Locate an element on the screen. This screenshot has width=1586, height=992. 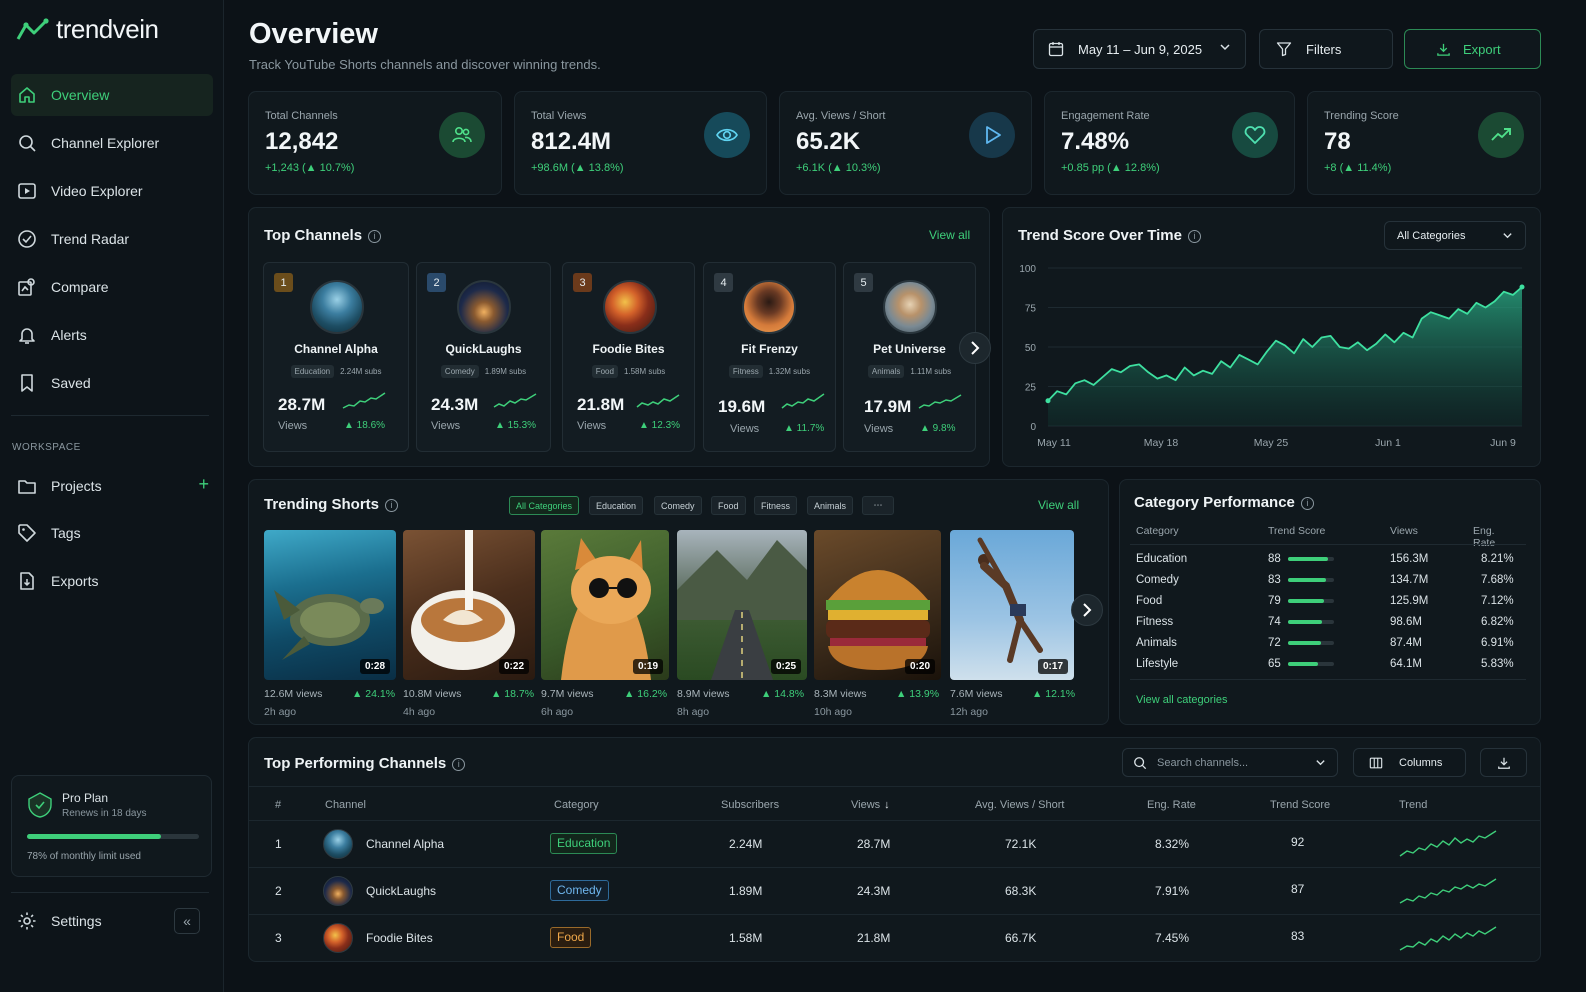
category-row: Fitness 74 98.6M 6.82% is located at coordinates (1326, 623).